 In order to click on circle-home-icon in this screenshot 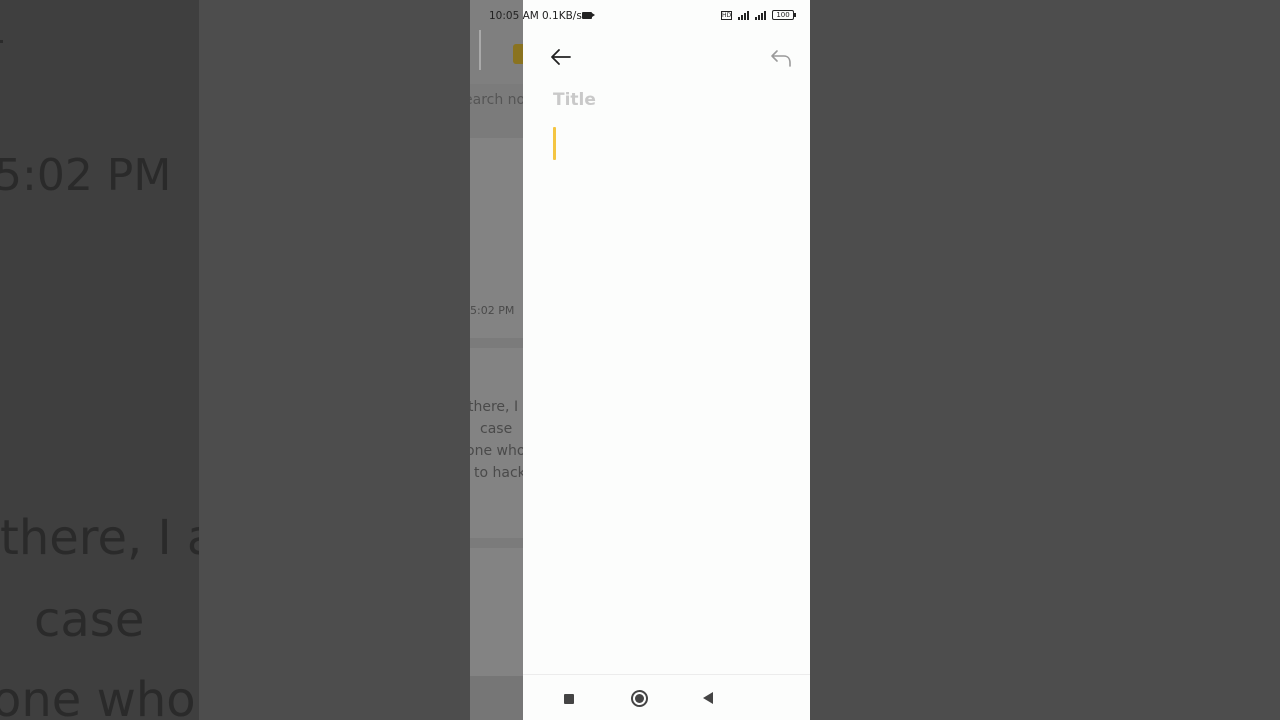, I will do `click(639, 698)`.